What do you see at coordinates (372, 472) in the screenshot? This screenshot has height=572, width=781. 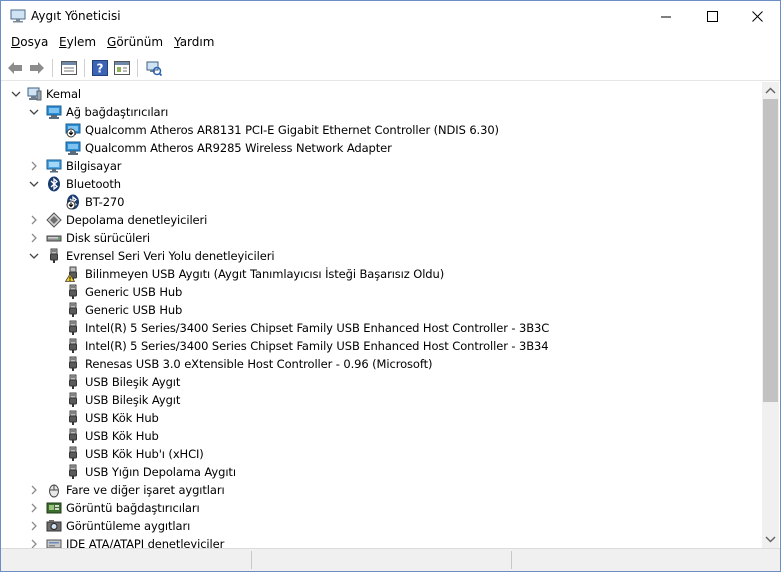 I see `tree-node: USB Yığın Depolama Aygıtı` at bounding box center [372, 472].